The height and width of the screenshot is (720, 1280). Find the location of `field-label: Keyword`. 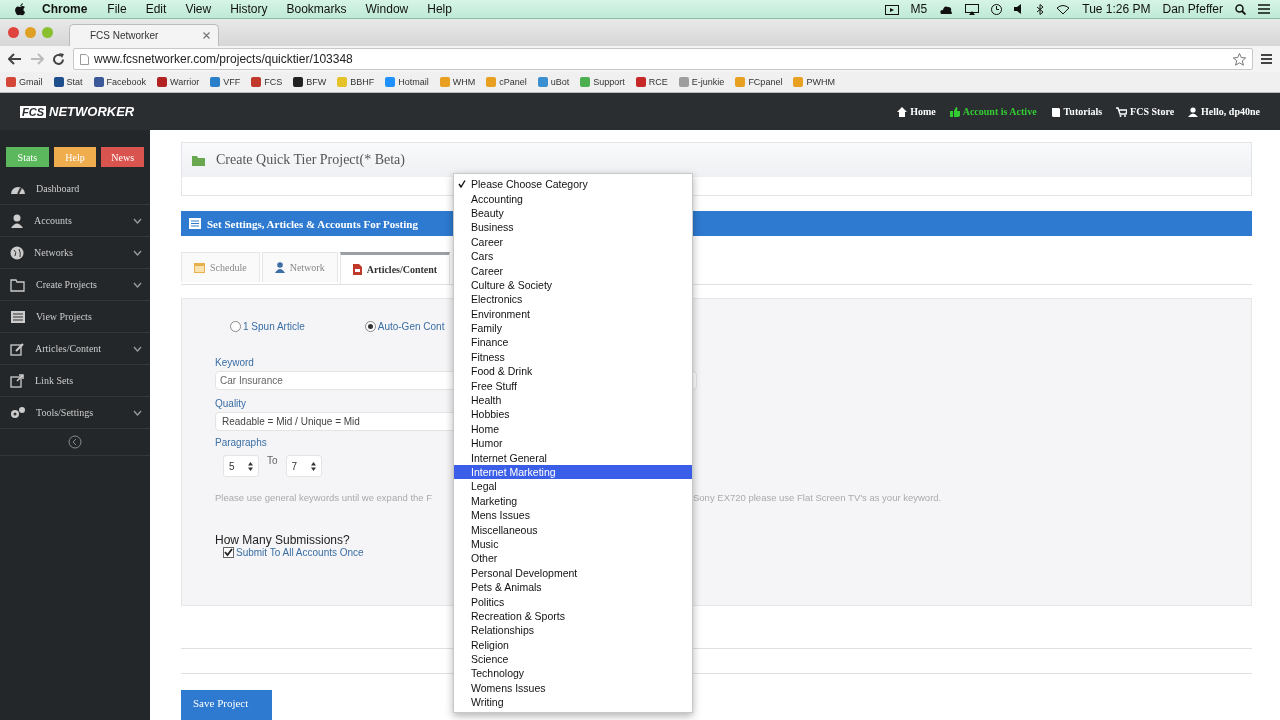

field-label: Keyword is located at coordinates (234, 363).